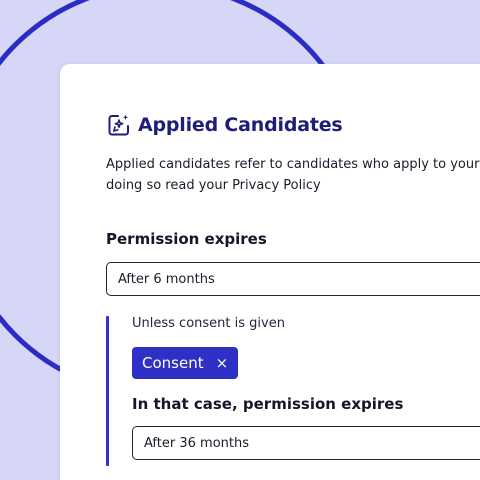 The width and height of the screenshot is (480, 480). Describe the element at coordinates (208, 323) in the screenshot. I see `condition-label: Unless consent is given` at that location.